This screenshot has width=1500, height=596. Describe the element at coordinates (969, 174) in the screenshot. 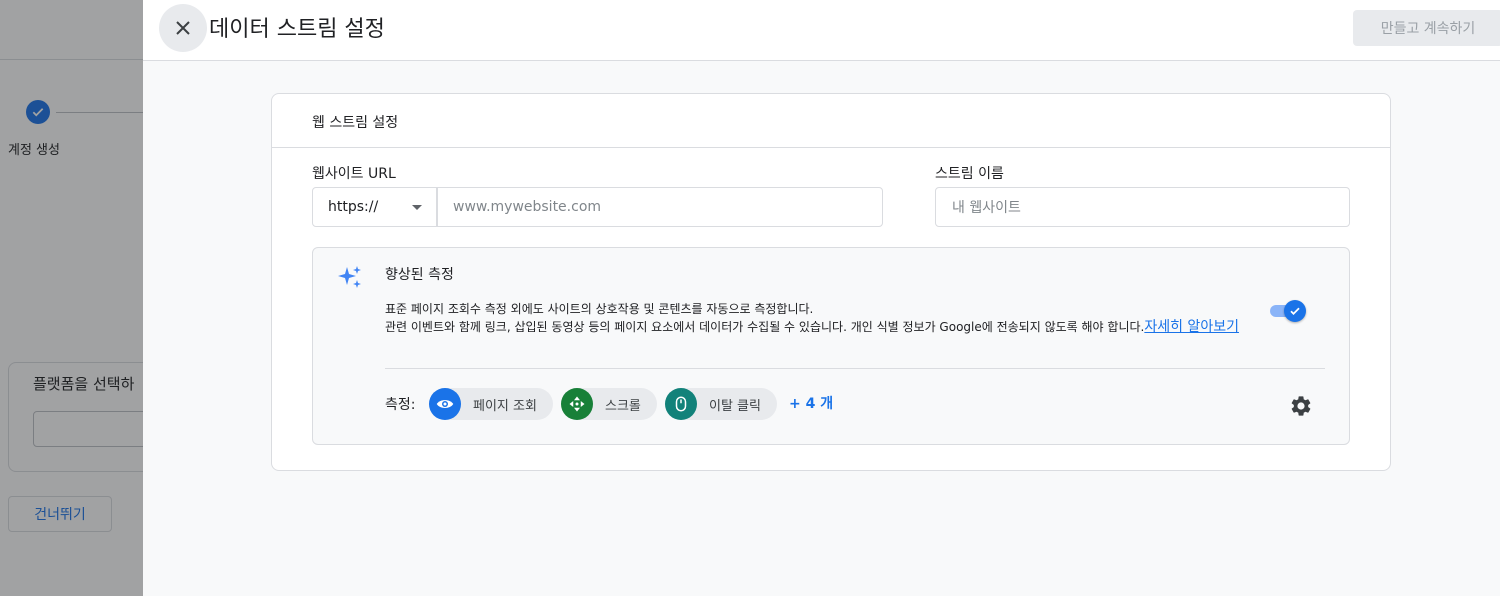

I see `stream-name-label: 스트림 이름` at that location.